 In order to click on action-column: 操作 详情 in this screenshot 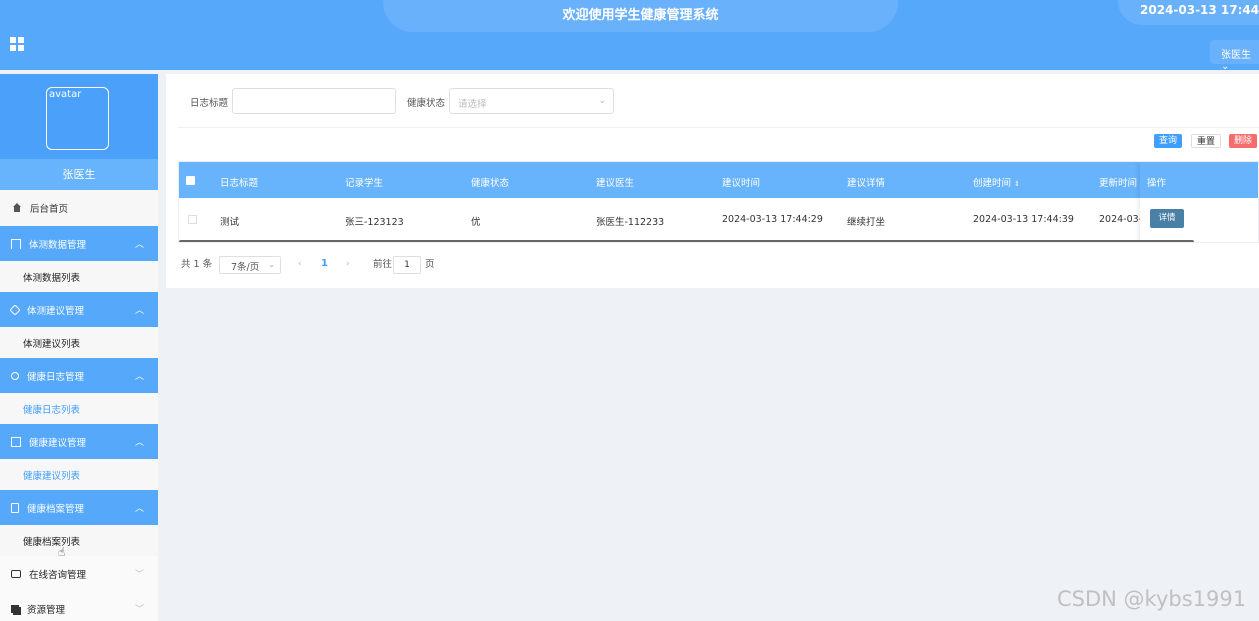, I will do `click(1199, 202)`.